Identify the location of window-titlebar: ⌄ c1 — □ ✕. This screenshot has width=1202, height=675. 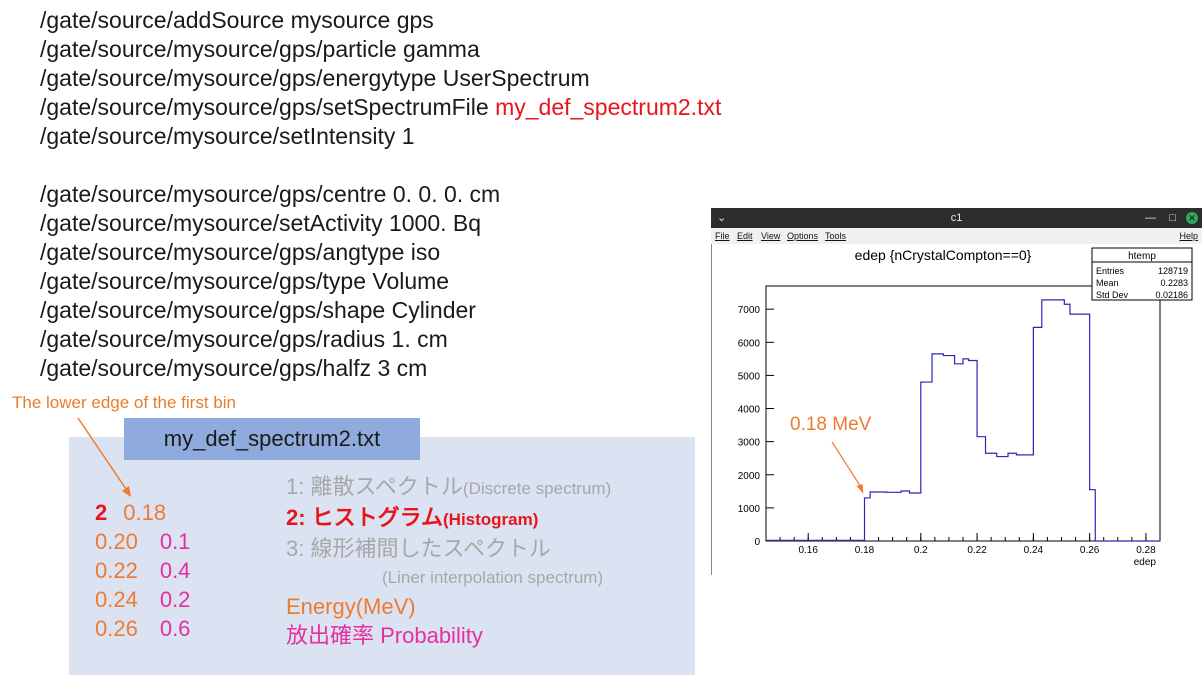
(956, 218).